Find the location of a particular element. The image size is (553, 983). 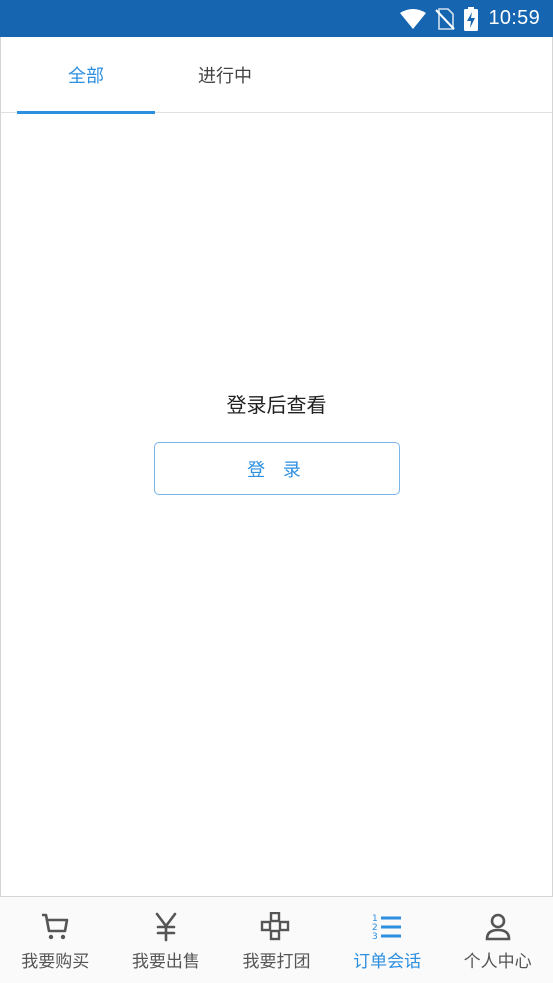

nav-item-sell: 我要出售 is located at coordinates (166, 940).